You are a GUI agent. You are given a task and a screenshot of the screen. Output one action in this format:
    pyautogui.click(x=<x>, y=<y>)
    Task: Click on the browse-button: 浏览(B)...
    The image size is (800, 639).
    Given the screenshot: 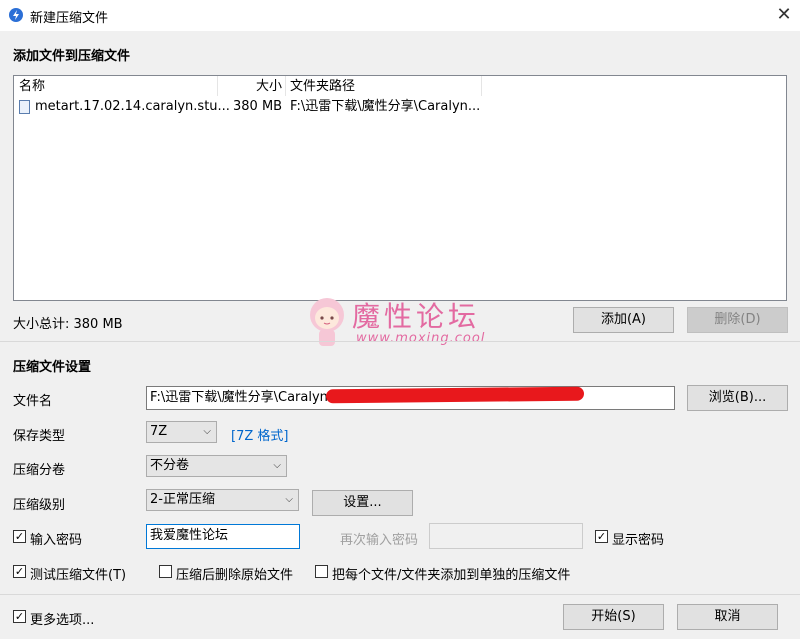 What is the action you would take?
    pyautogui.click(x=737, y=398)
    